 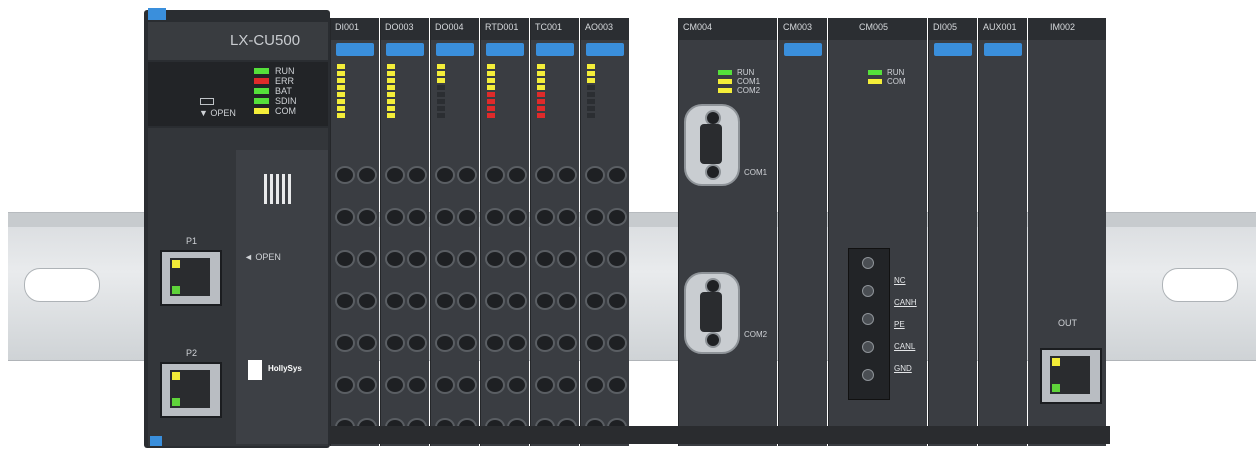 I want to click on can-connector, so click(x=869, y=324).